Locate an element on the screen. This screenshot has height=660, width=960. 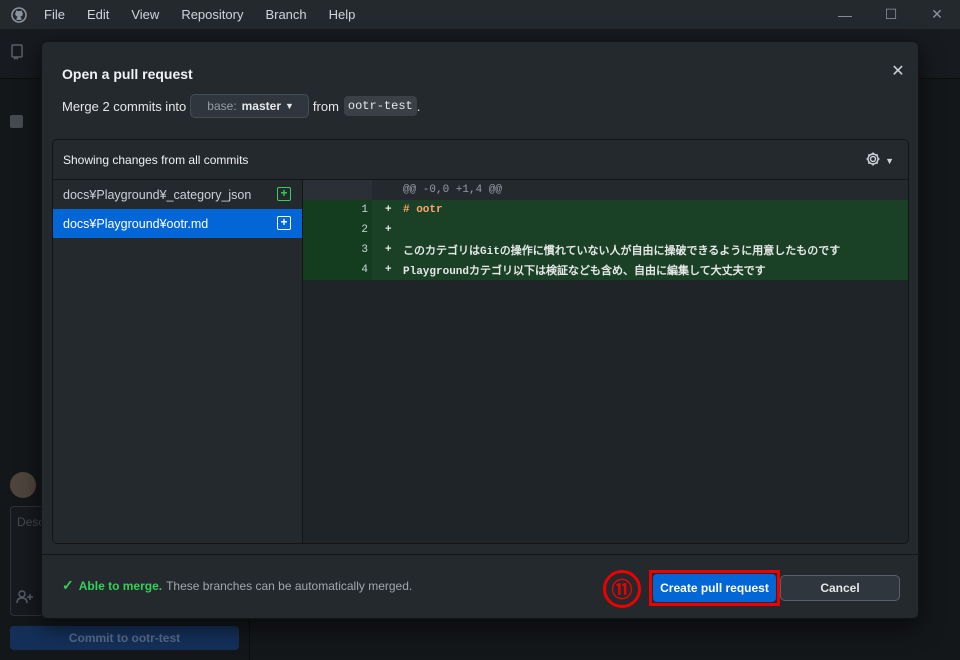
file-item-category-json: docs¥Playground¥_category_json + is located at coordinates (177, 194).